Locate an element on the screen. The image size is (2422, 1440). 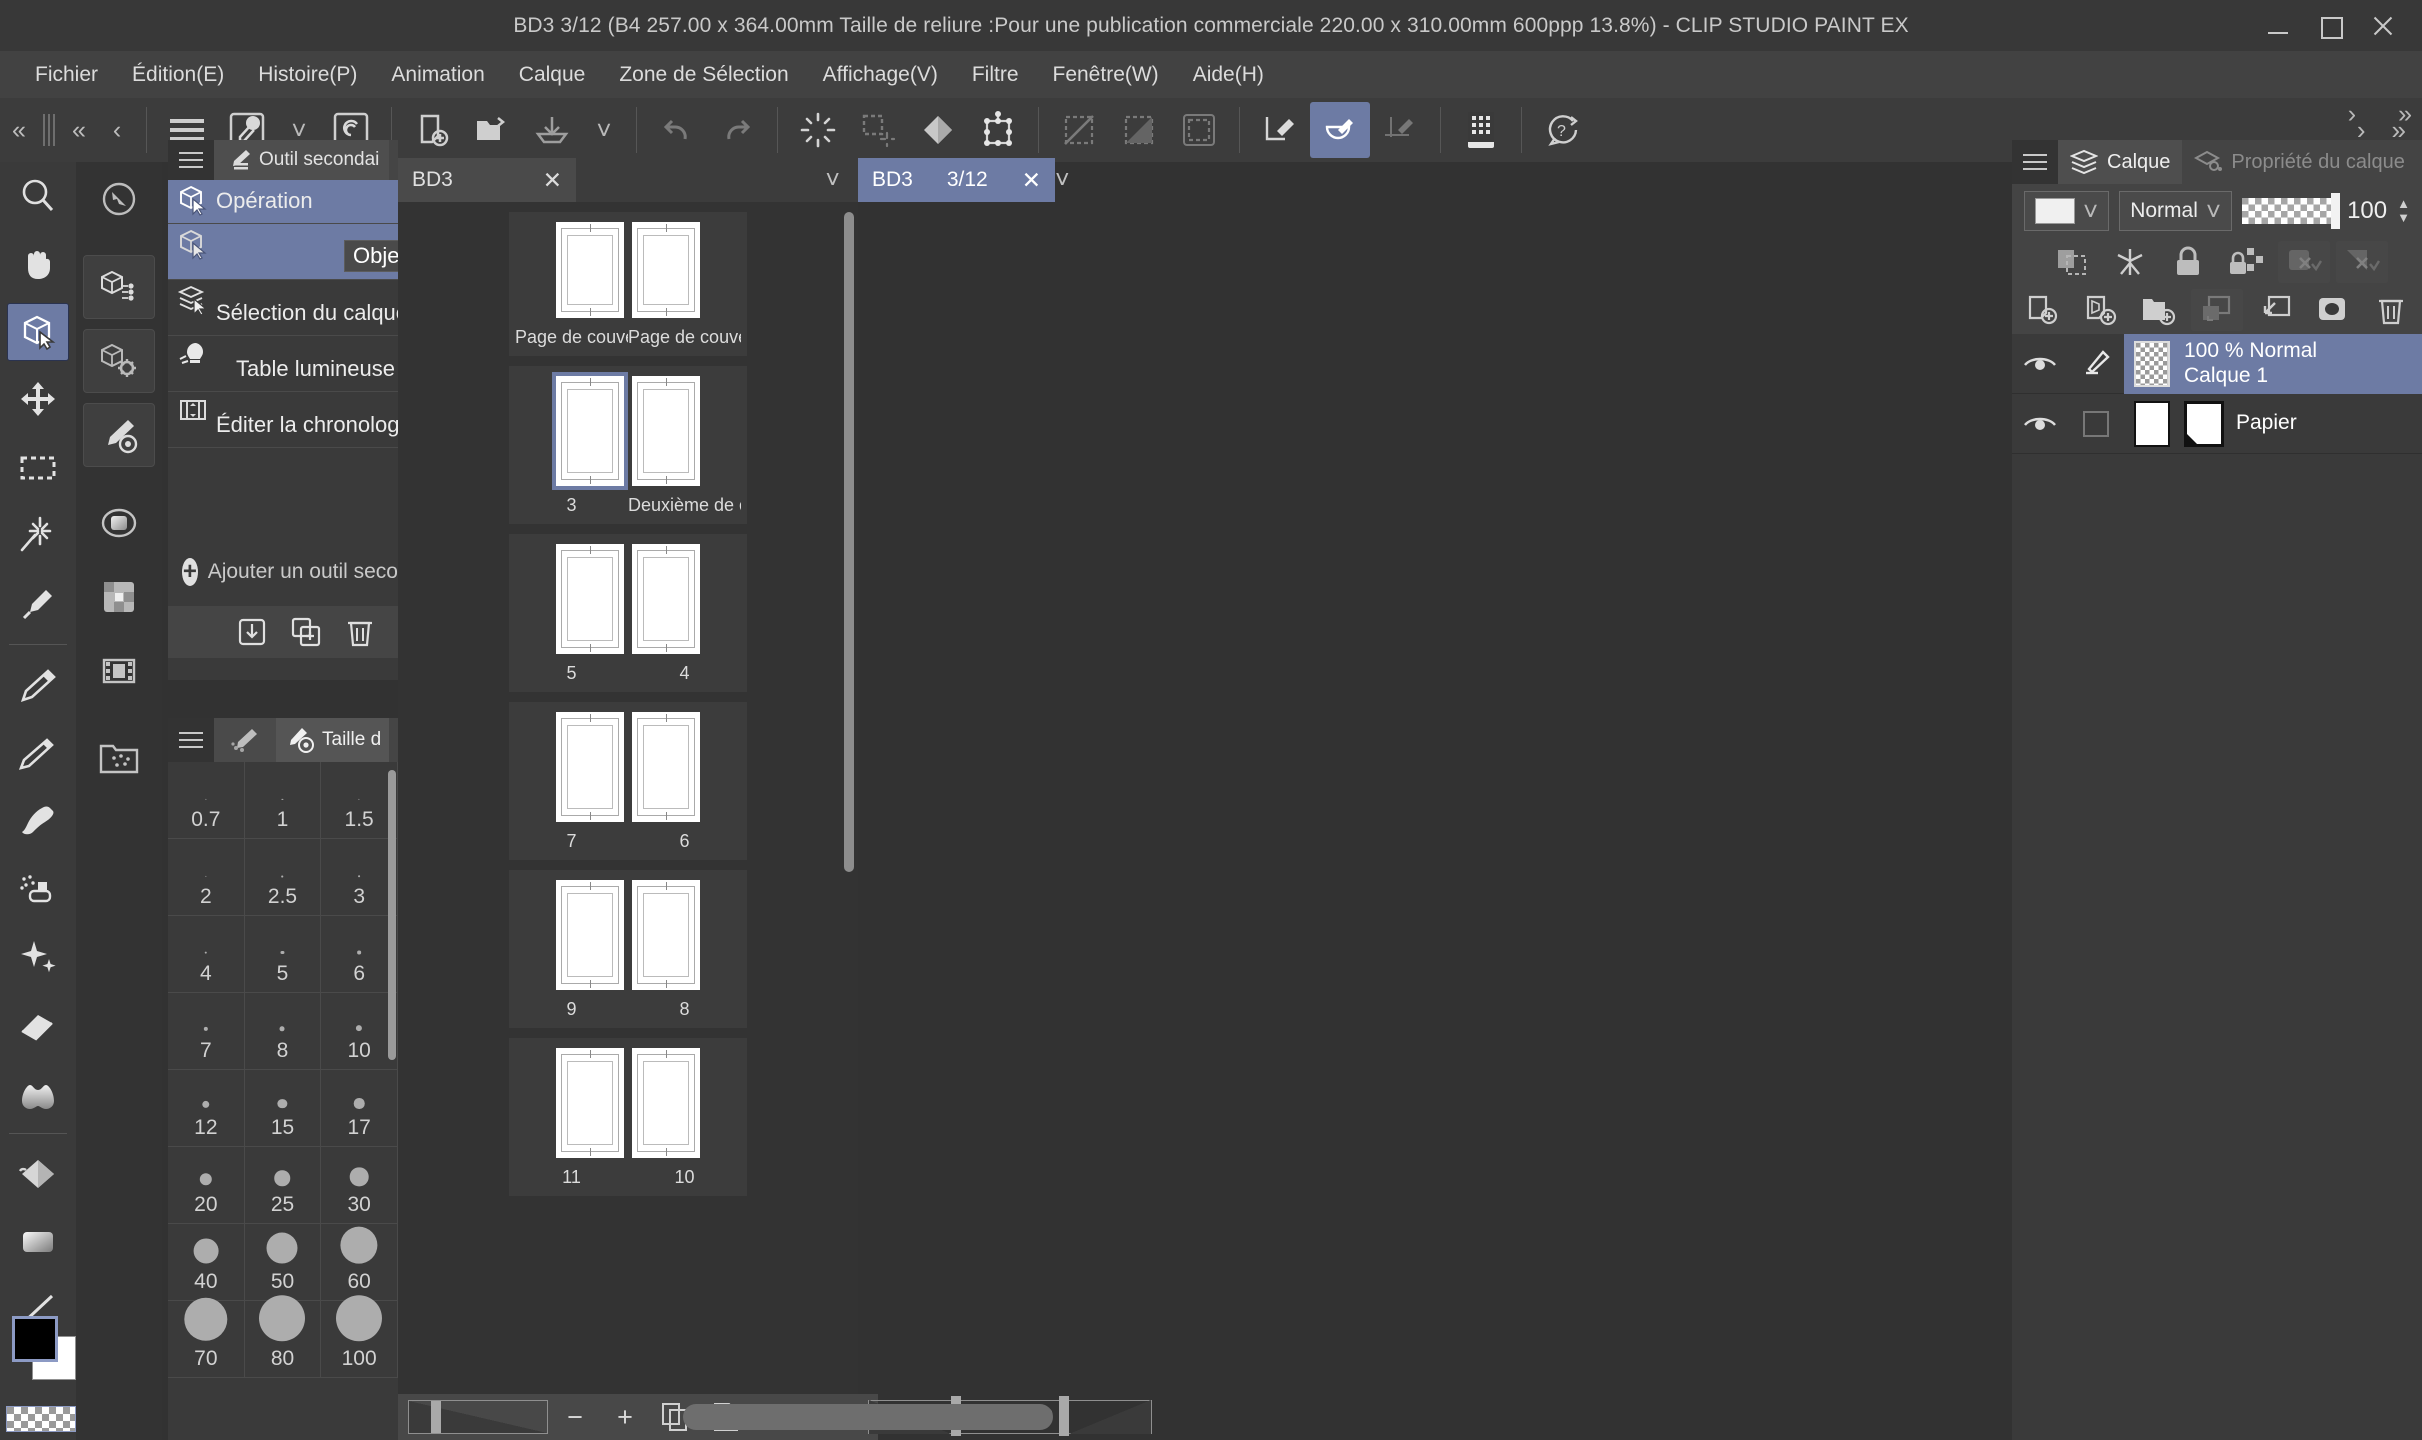
lock-transparent-icon is located at coordinates (2246, 262).